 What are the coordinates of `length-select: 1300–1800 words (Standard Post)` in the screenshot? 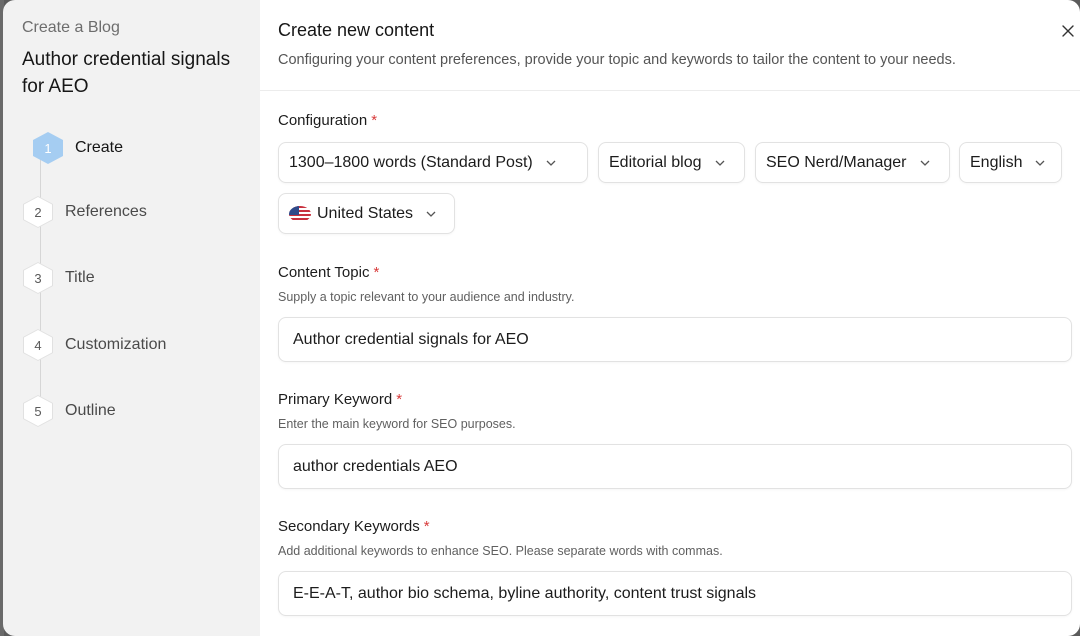 It's located at (433, 162).